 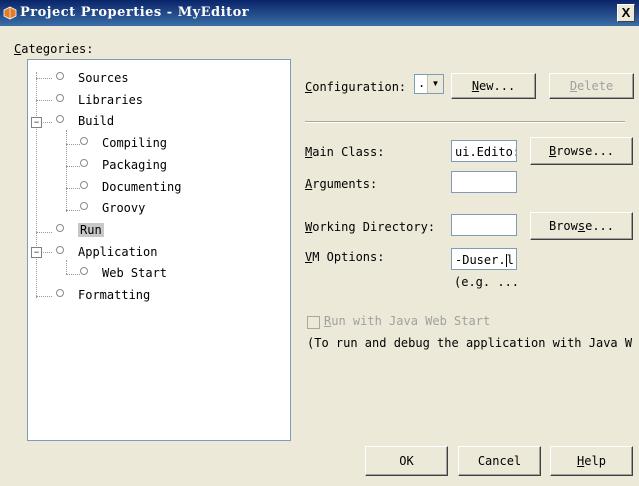 What do you see at coordinates (345, 257) in the screenshot?
I see `vm-options-label: VM Options:` at bounding box center [345, 257].